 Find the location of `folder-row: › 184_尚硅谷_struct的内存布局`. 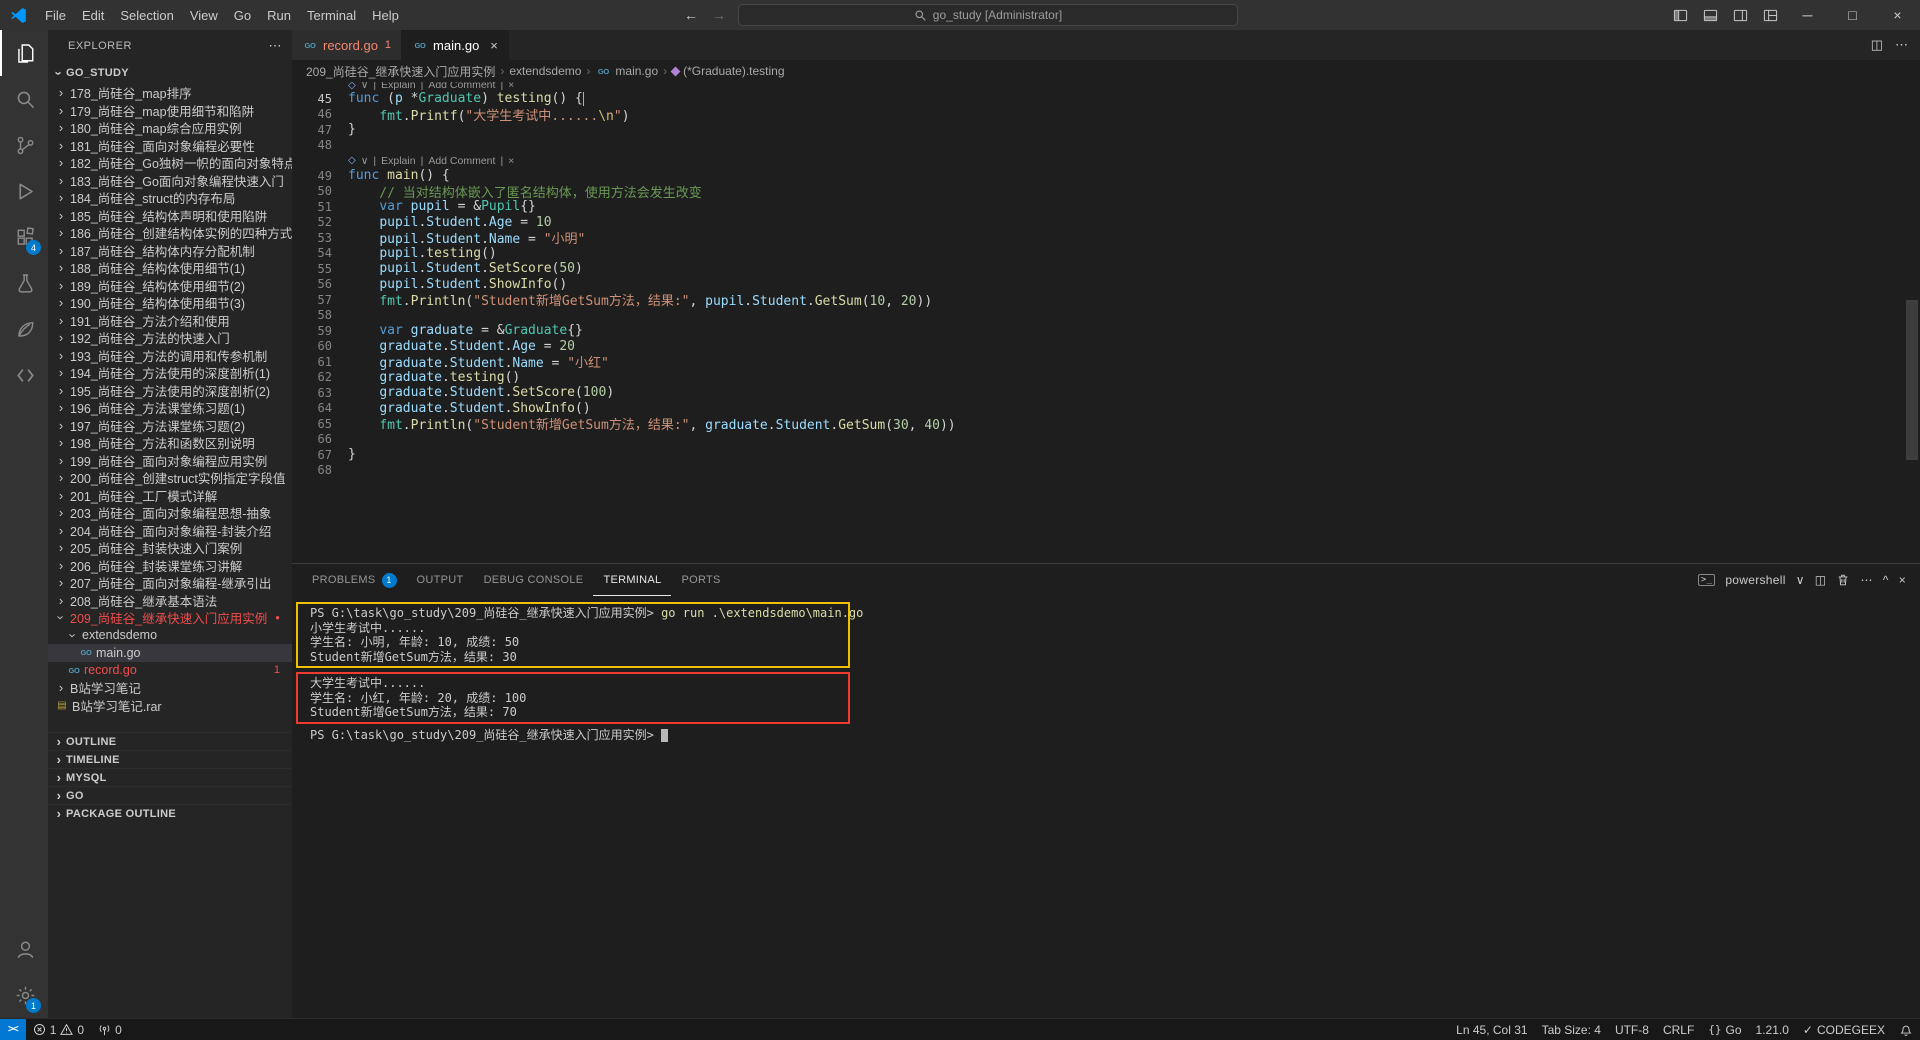

folder-row: › 184_尚硅谷_struct的内存布局 is located at coordinates (170, 198).